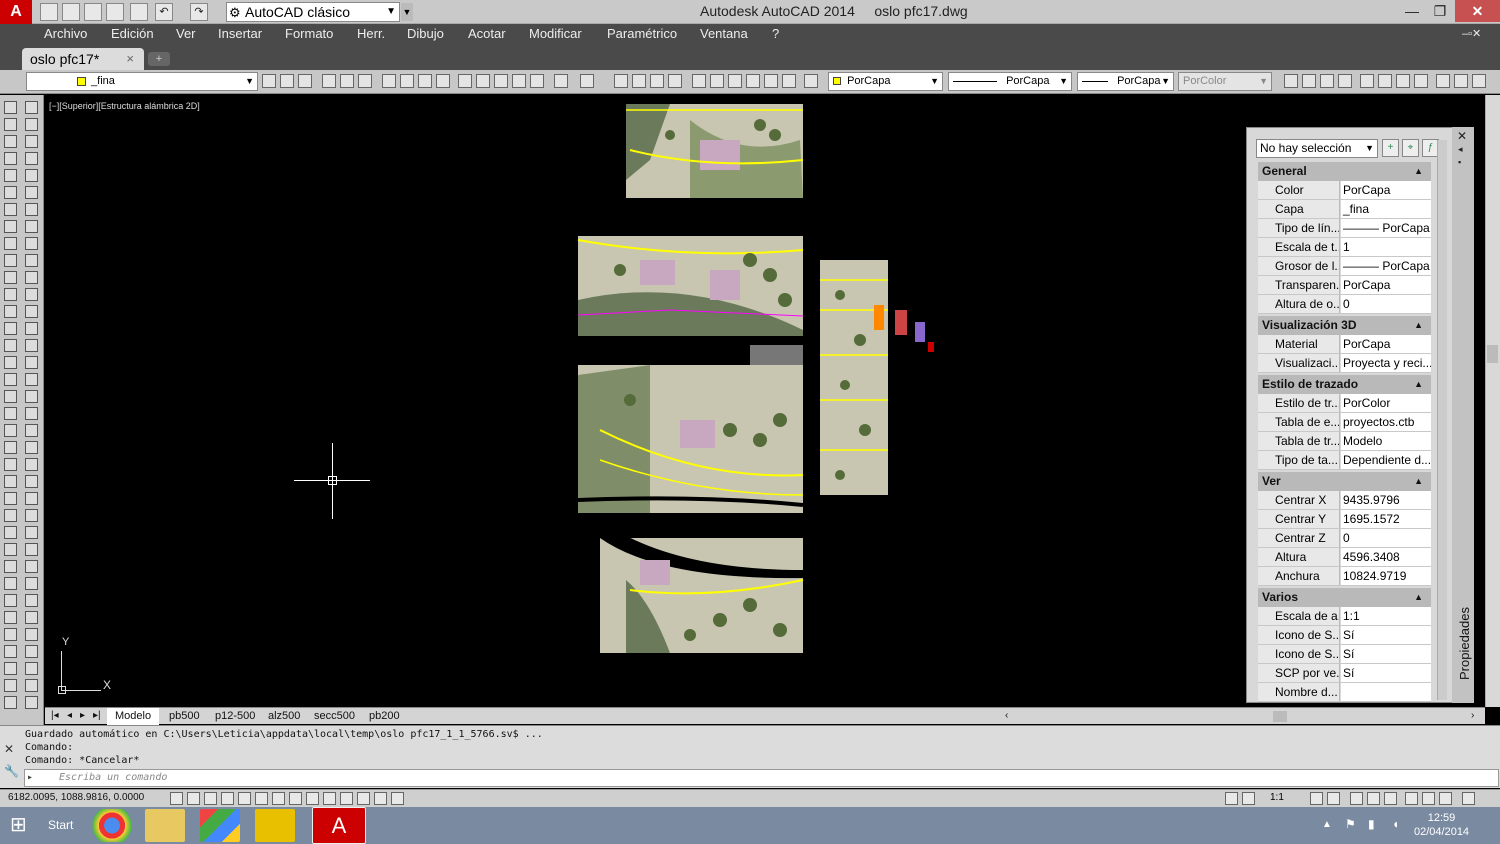 The image size is (1500, 844). Describe the element at coordinates (76, 797) in the screenshot. I see `coordinates-readout: 6182.0095, 1088.9816, 0.0000` at that location.